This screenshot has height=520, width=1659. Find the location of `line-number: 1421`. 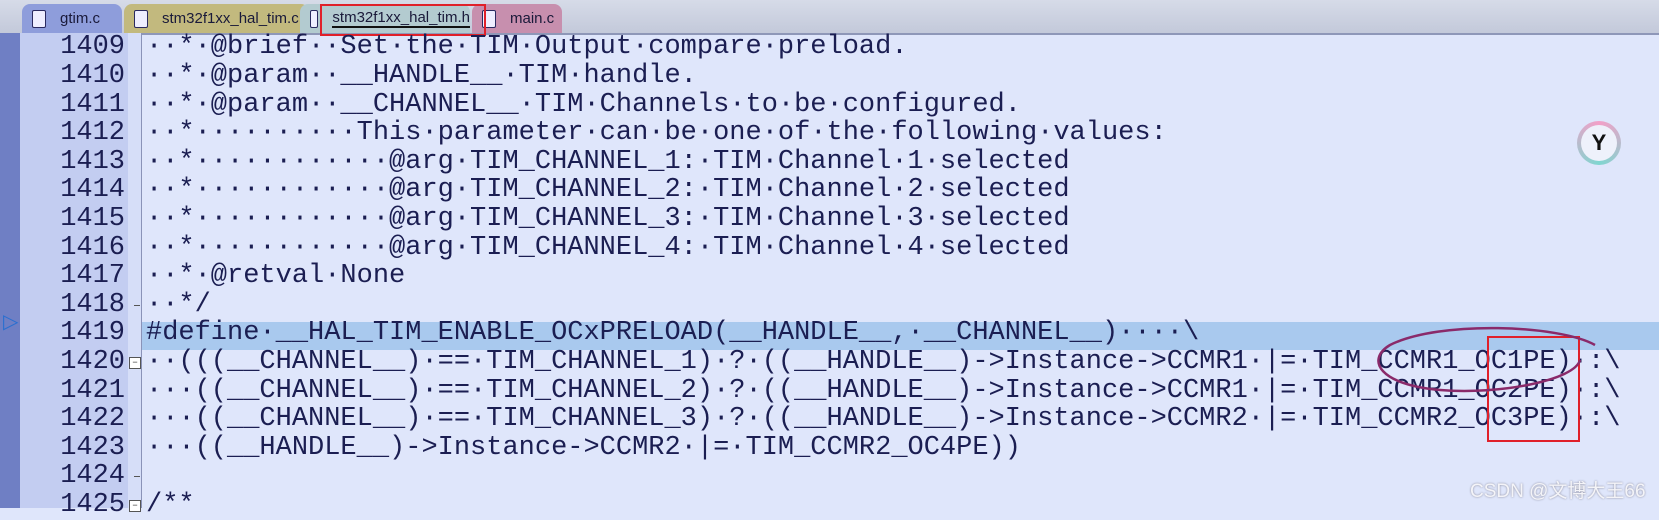

line-number: 1421 is located at coordinates (92, 390).